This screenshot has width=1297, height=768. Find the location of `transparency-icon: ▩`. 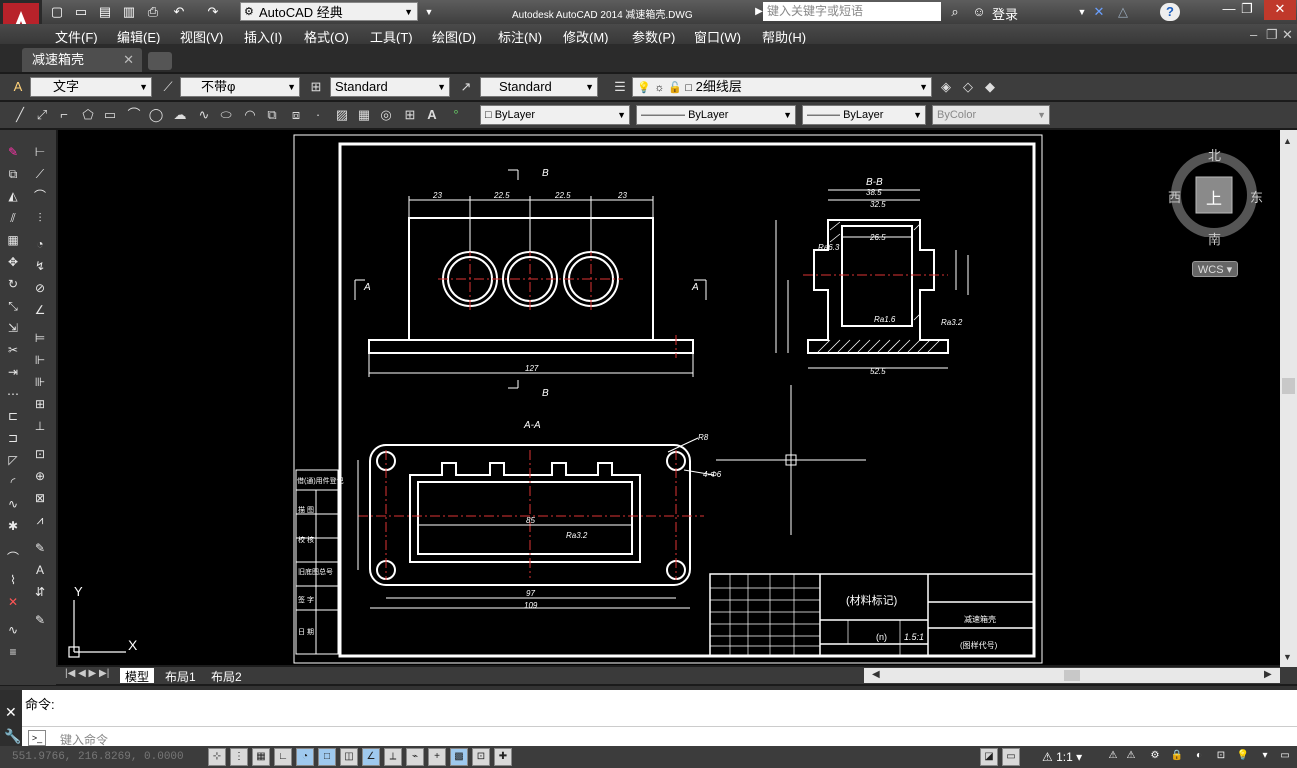

transparency-icon: ▩ is located at coordinates (459, 757).